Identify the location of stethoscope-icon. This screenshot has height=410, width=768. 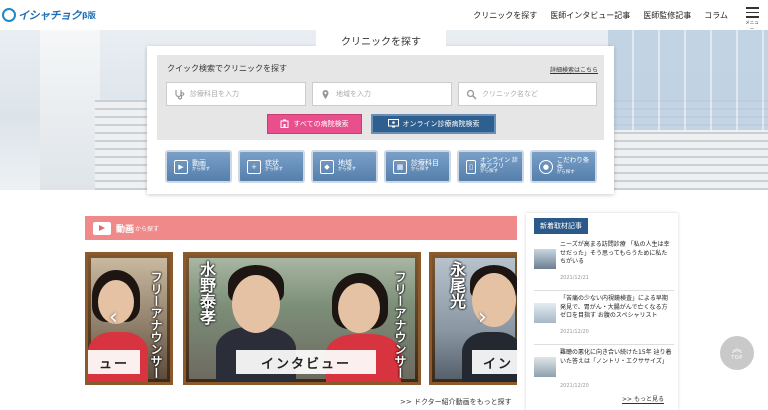
(179, 94).